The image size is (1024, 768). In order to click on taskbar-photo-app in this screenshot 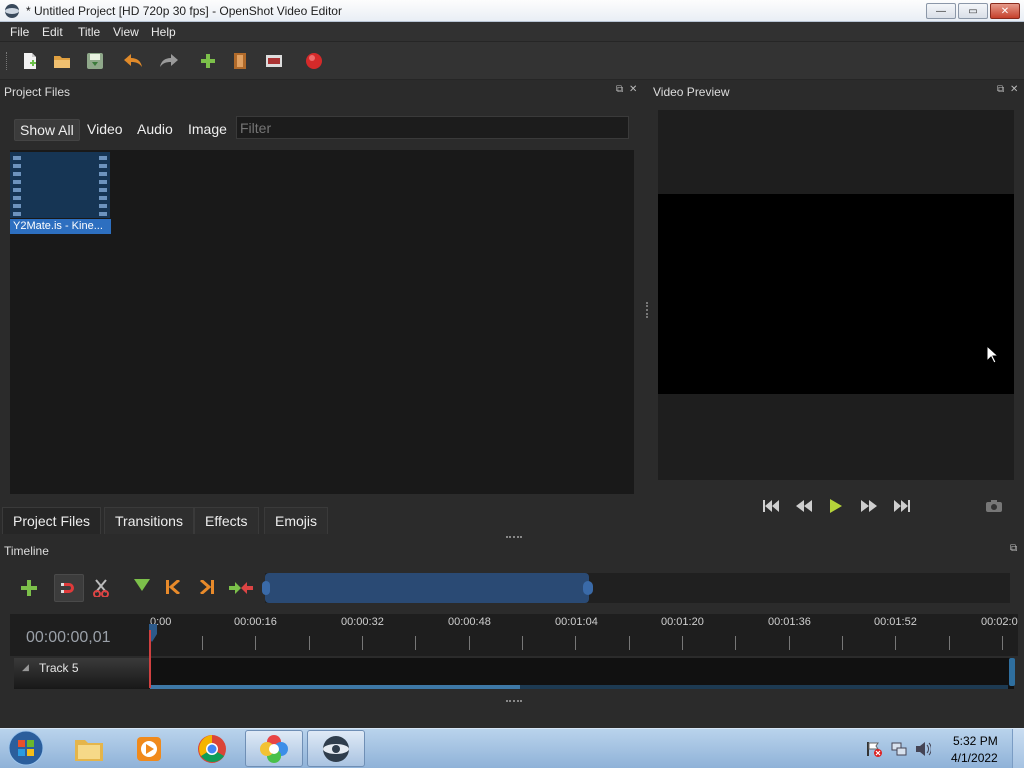, I will do `click(274, 748)`.